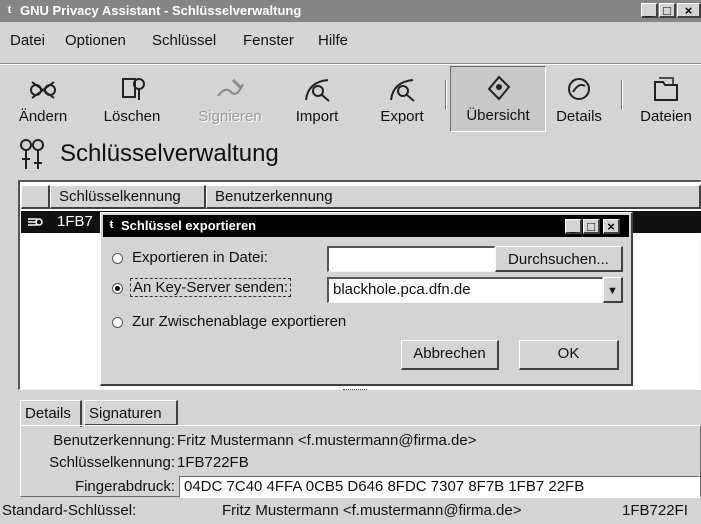  Describe the element at coordinates (32, 154) in the screenshot. I see `keyring-icon` at that location.